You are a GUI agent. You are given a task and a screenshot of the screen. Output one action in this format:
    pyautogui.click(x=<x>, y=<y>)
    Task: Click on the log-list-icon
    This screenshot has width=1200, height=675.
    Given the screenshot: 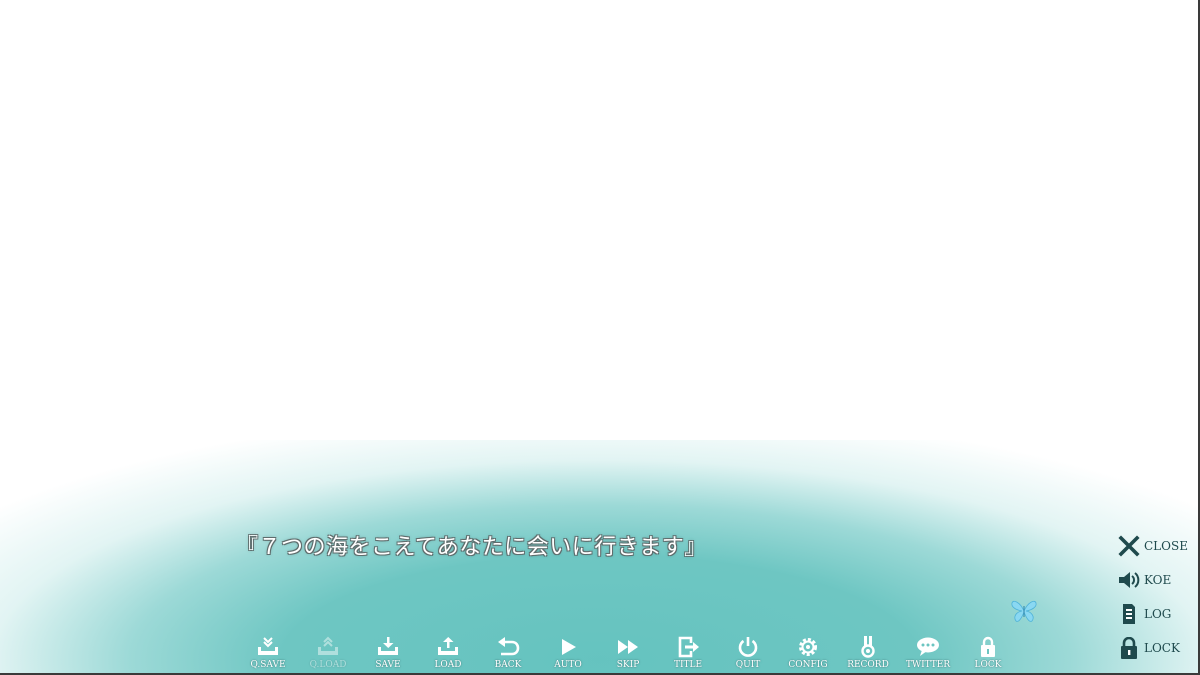 What is the action you would take?
    pyautogui.click(x=1129, y=614)
    